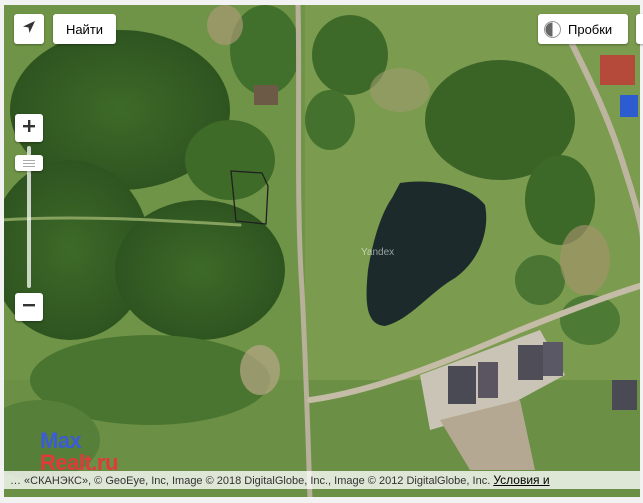 Image resolution: width=643 pixels, height=503 pixels. I want to click on minus-icon, so click(29, 307).